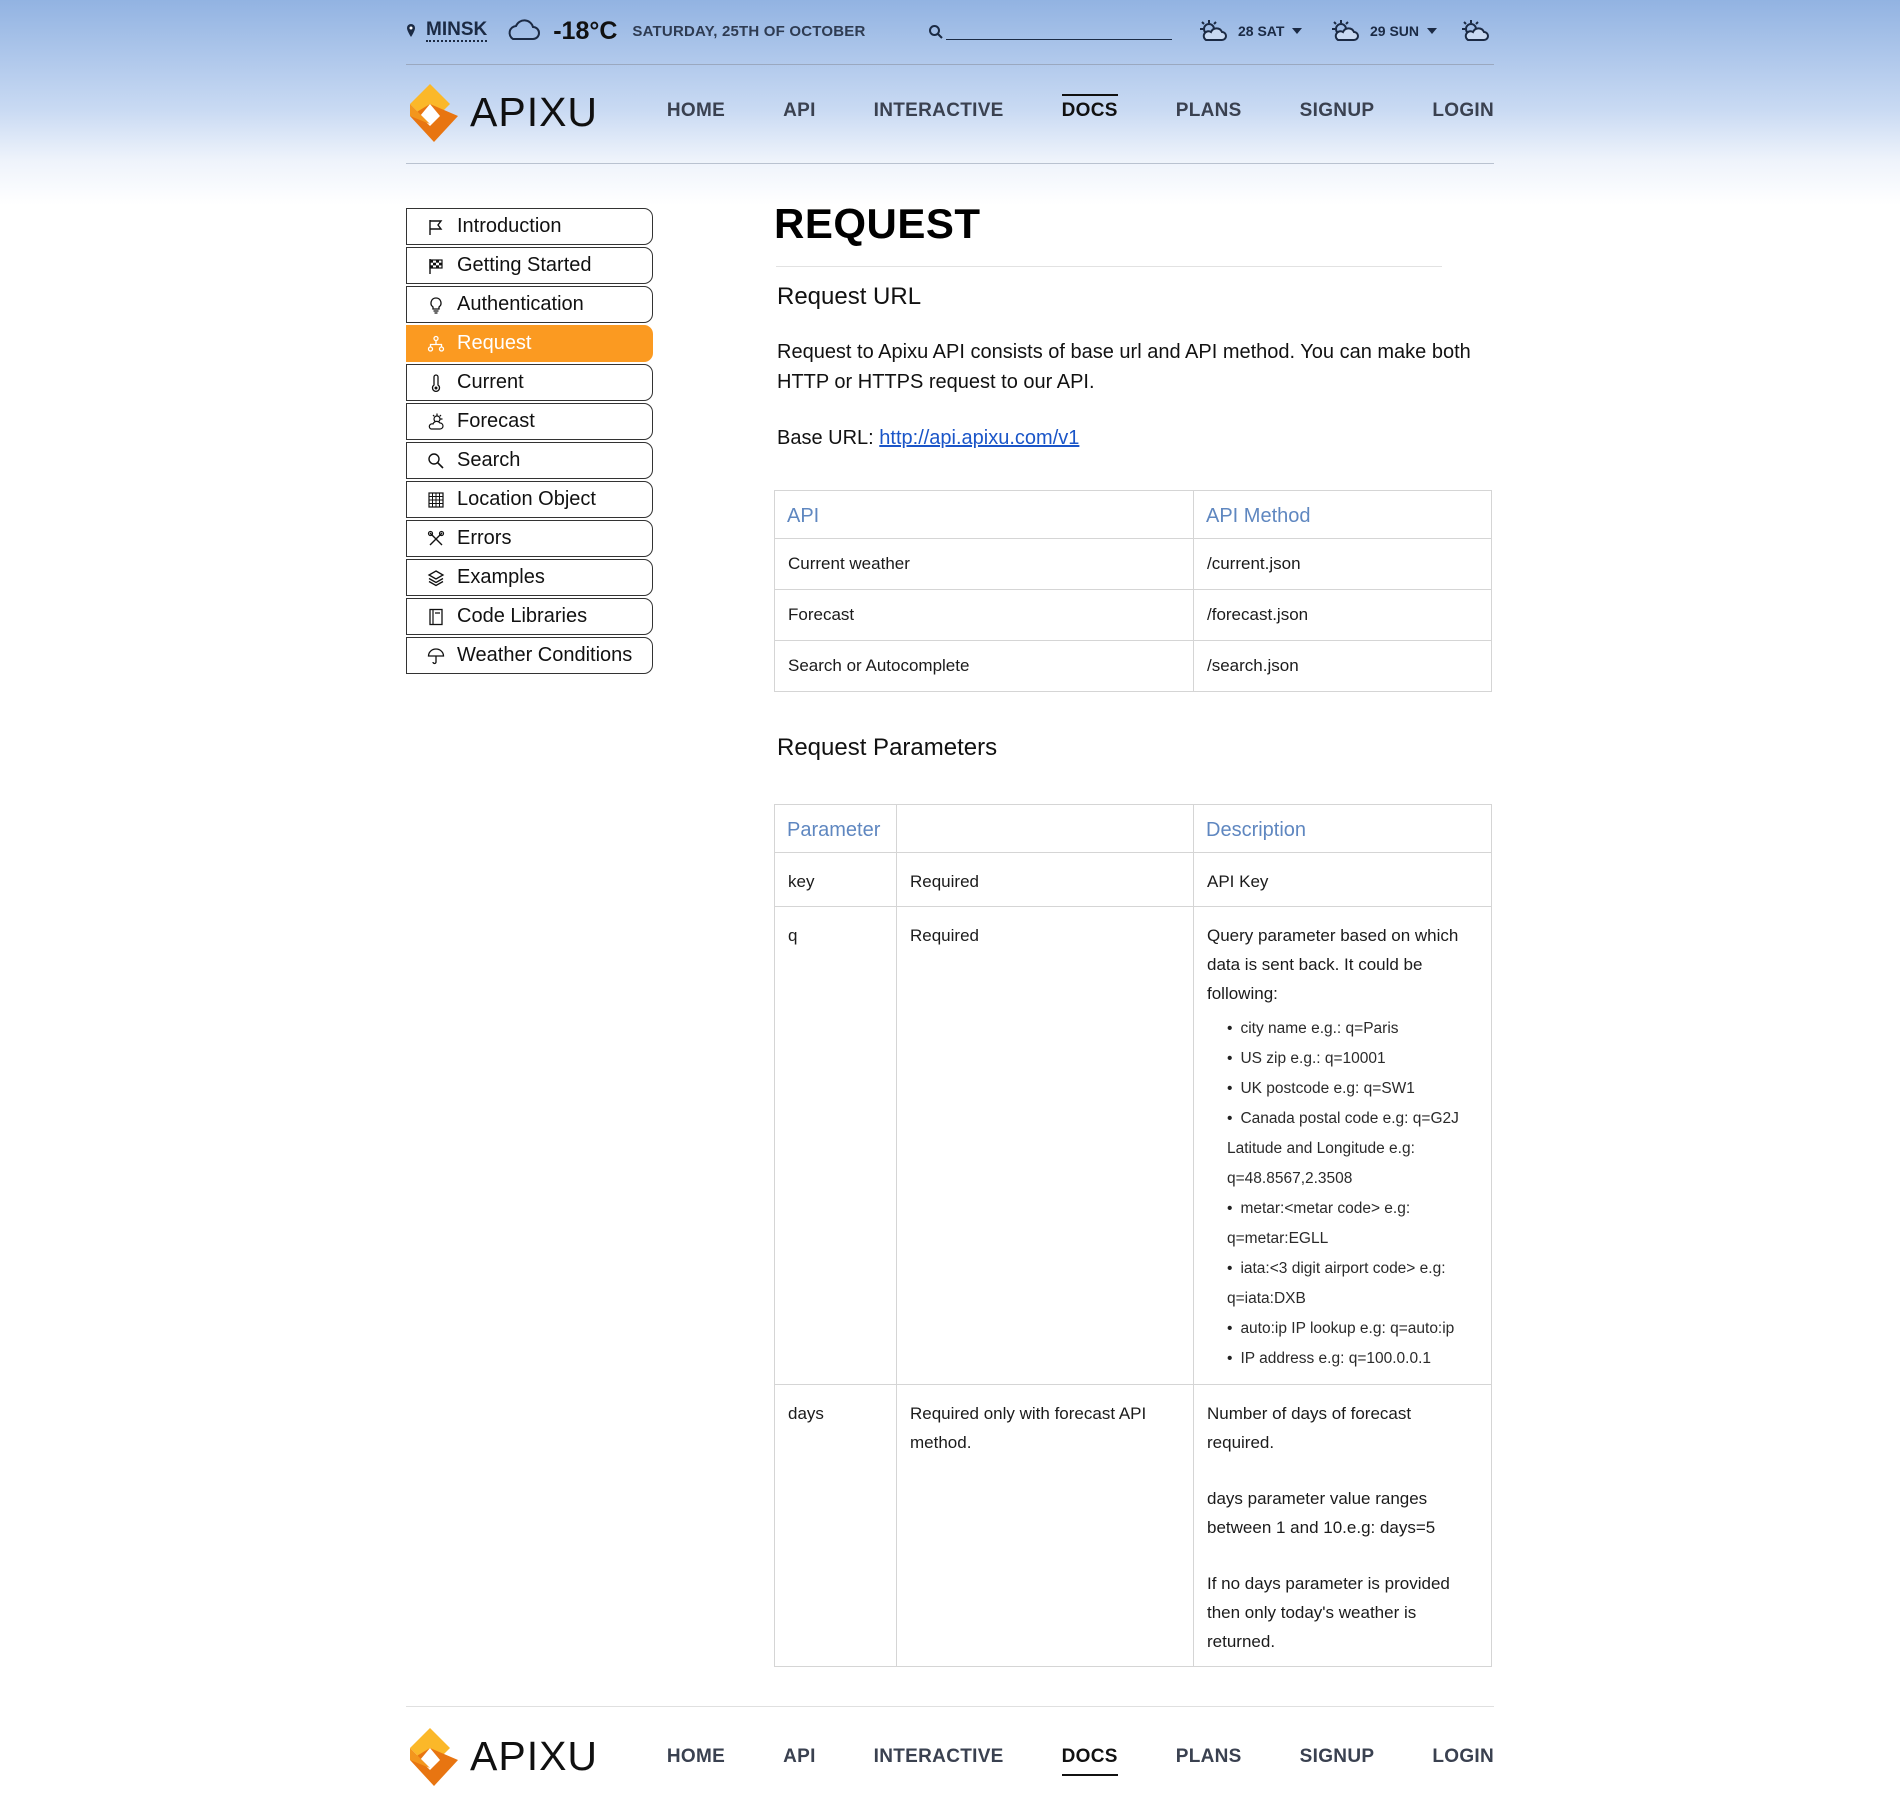 This screenshot has height=1808, width=1900. Describe the element at coordinates (529, 655) in the screenshot. I see `sidebar-item-weather-conditions: Weather Conditions` at that location.